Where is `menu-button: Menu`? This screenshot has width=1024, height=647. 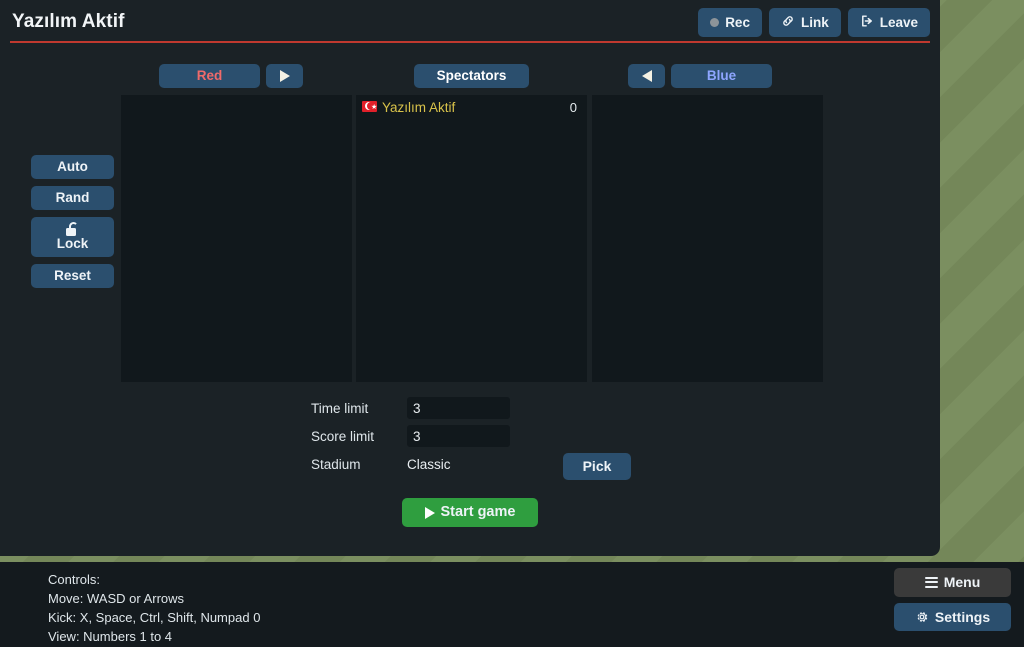 menu-button: Menu is located at coordinates (952, 582).